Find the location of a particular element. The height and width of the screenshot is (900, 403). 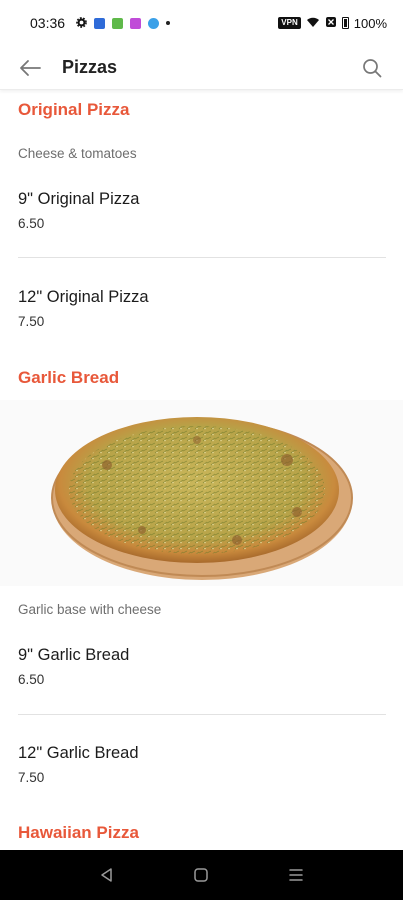

android-icon is located at coordinates (118, 23).